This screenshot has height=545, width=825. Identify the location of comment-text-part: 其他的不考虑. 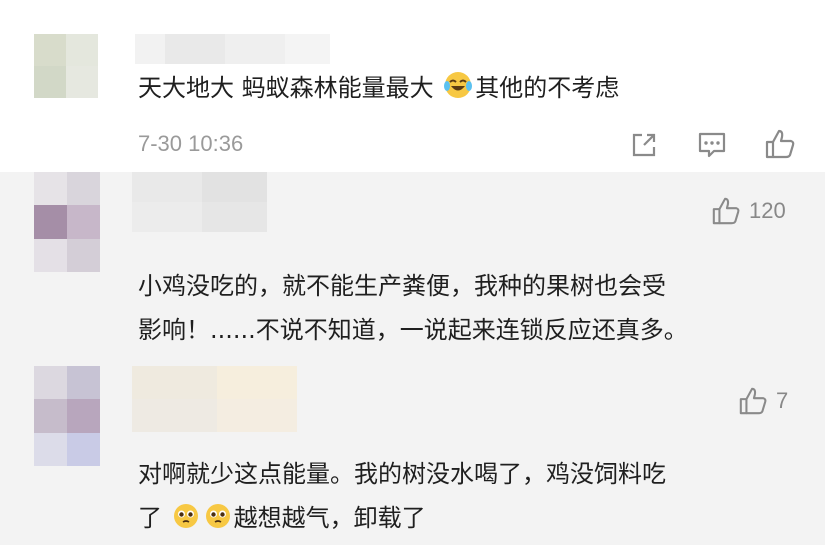
(547, 88).